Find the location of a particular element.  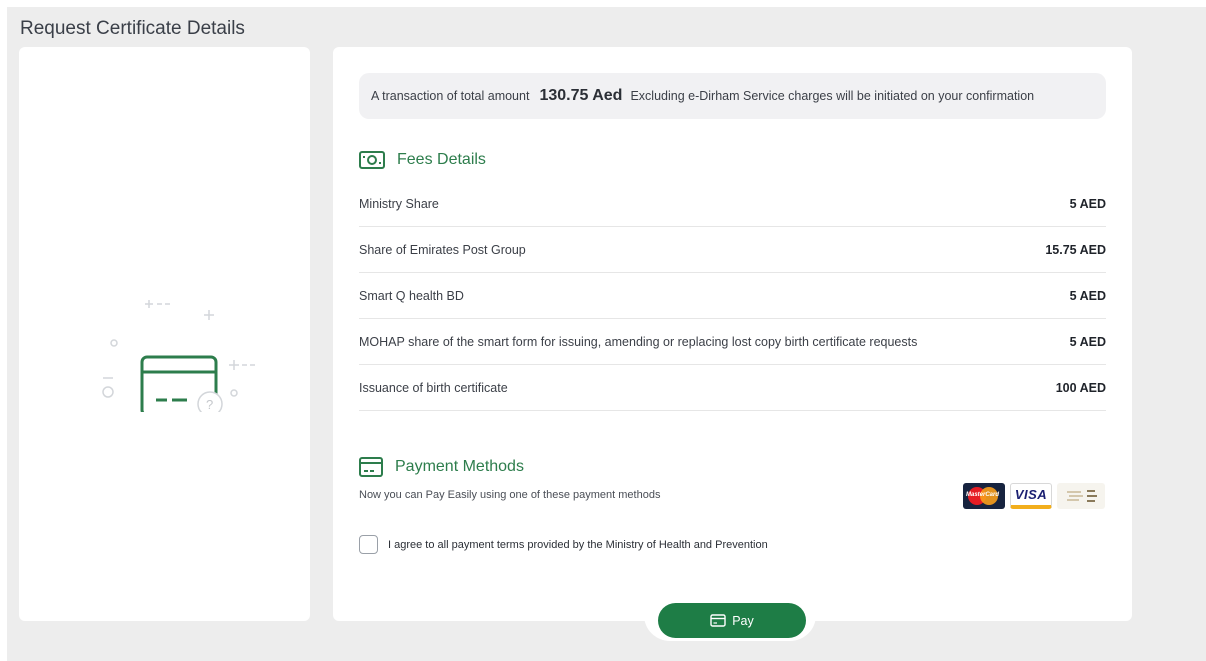

total-amount: 130.75 Aed is located at coordinates (581, 95).